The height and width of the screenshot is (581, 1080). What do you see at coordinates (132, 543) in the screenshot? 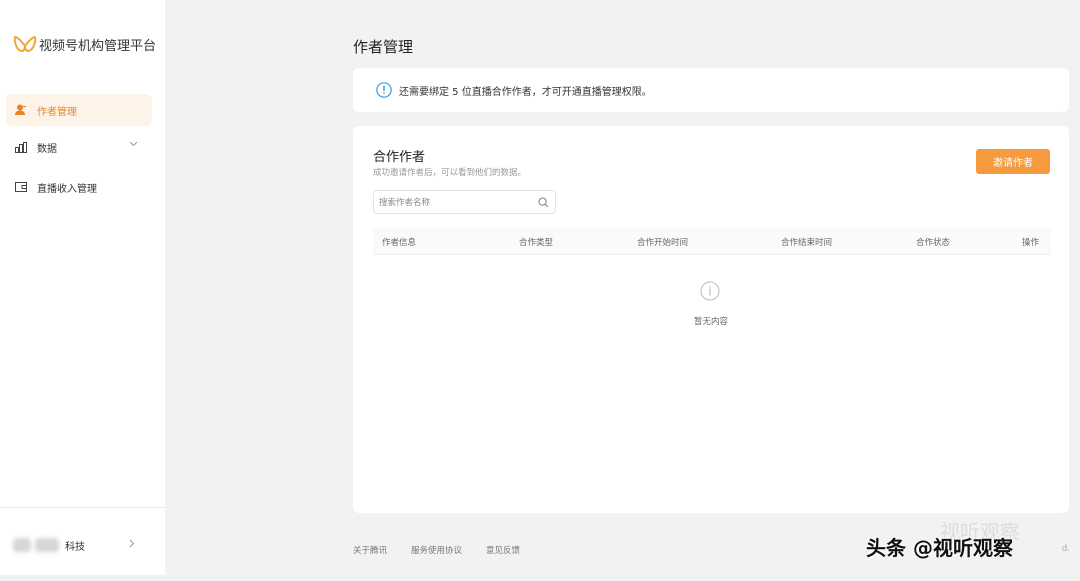
I see `chevron-right-icon` at bounding box center [132, 543].